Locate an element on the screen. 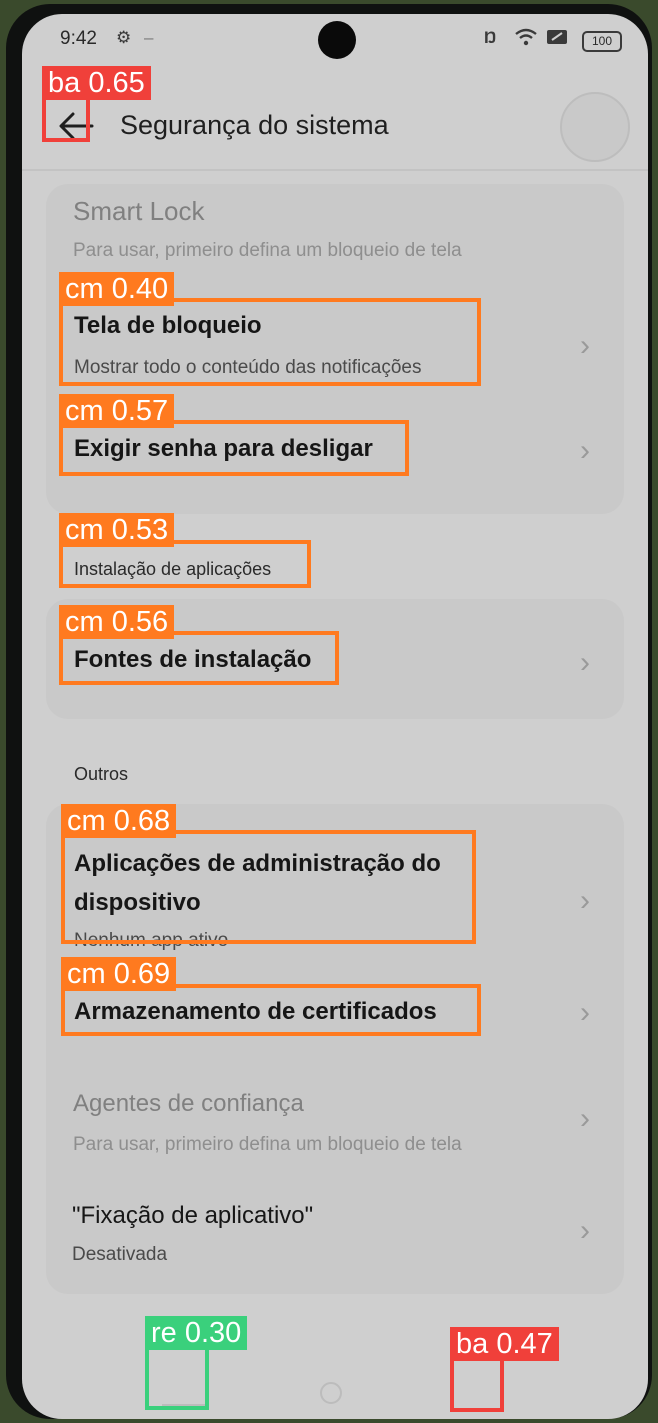 Image resolution: width=658 pixels, height=1423 pixels. dash-status-icon: – is located at coordinates (149, 37).